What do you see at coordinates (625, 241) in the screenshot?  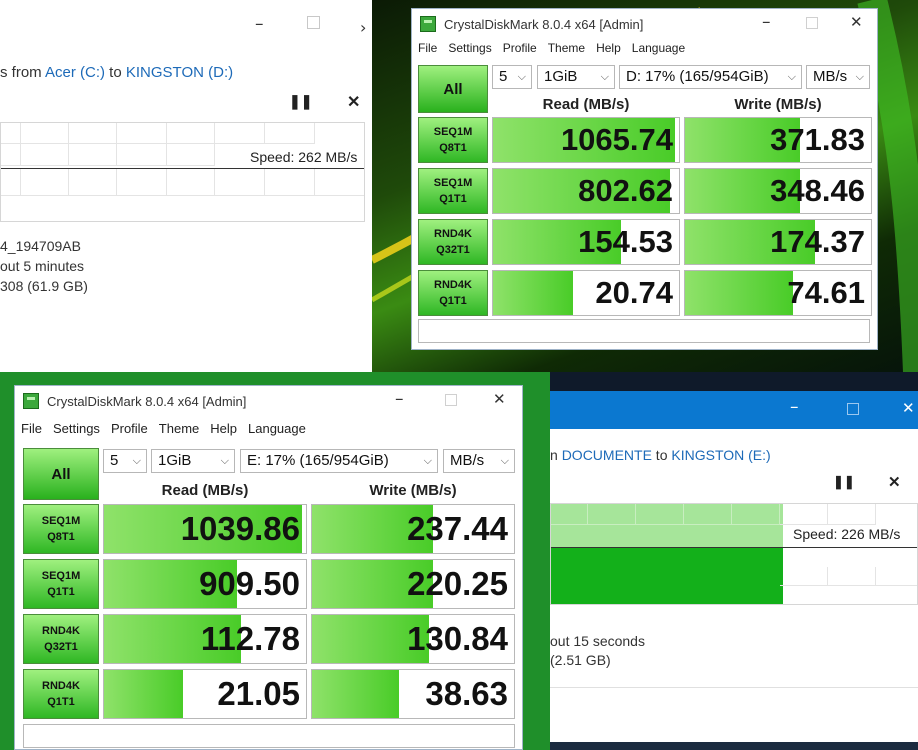 I see `read-value: 154.53` at bounding box center [625, 241].